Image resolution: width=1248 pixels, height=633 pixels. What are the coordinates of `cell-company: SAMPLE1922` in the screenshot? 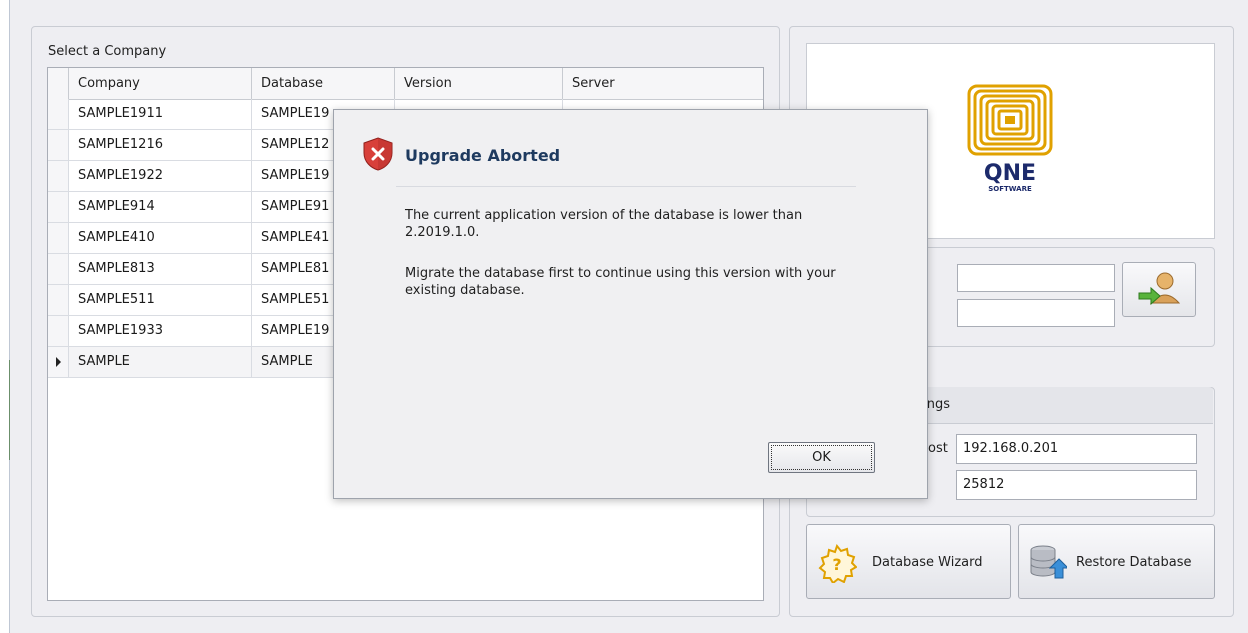 It's located at (160, 176).